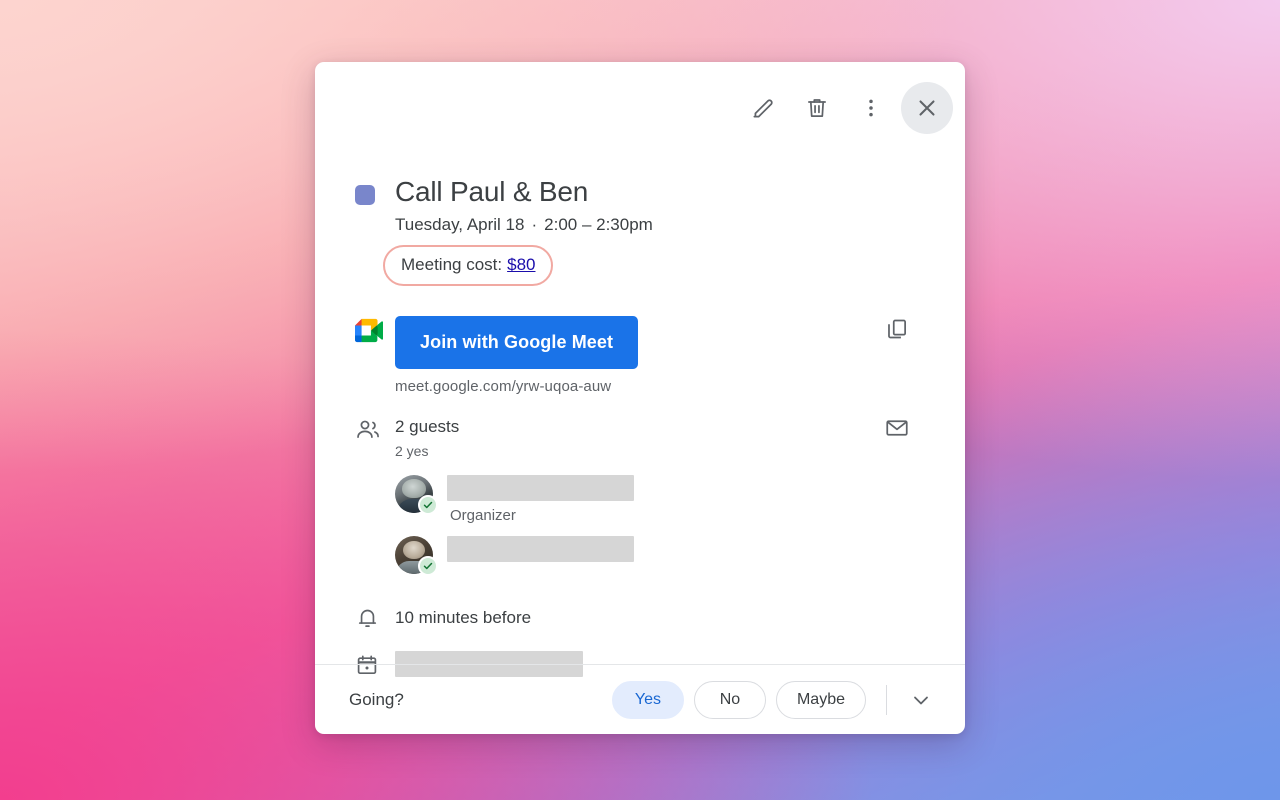 Image resolution: width=1280 pixels, height=800 pixels. I want to click on list-item: Organizer, so click(632, 500).